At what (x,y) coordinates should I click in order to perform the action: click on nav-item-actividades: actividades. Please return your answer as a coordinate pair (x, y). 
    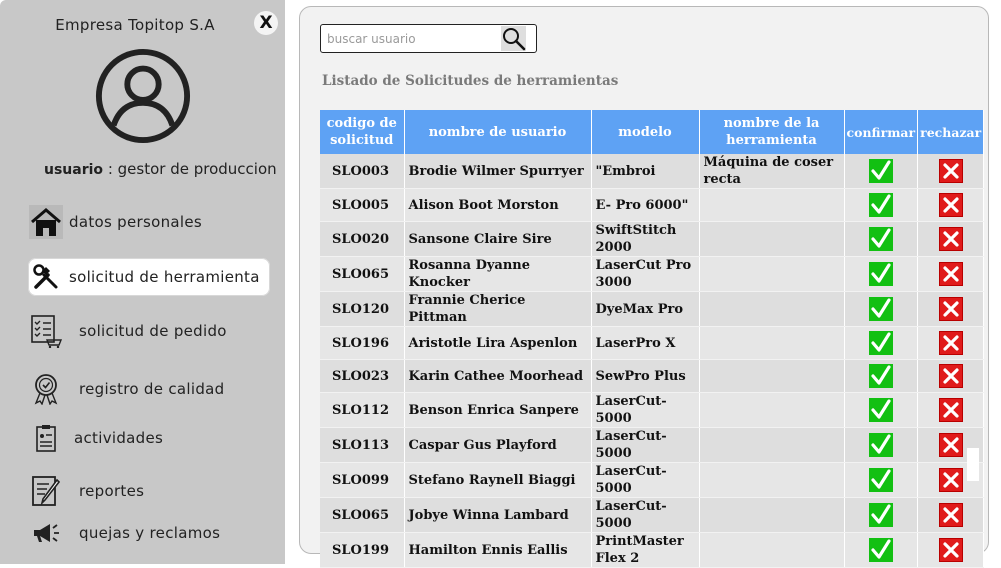
    Looking at the image, I should click on (149, 438).